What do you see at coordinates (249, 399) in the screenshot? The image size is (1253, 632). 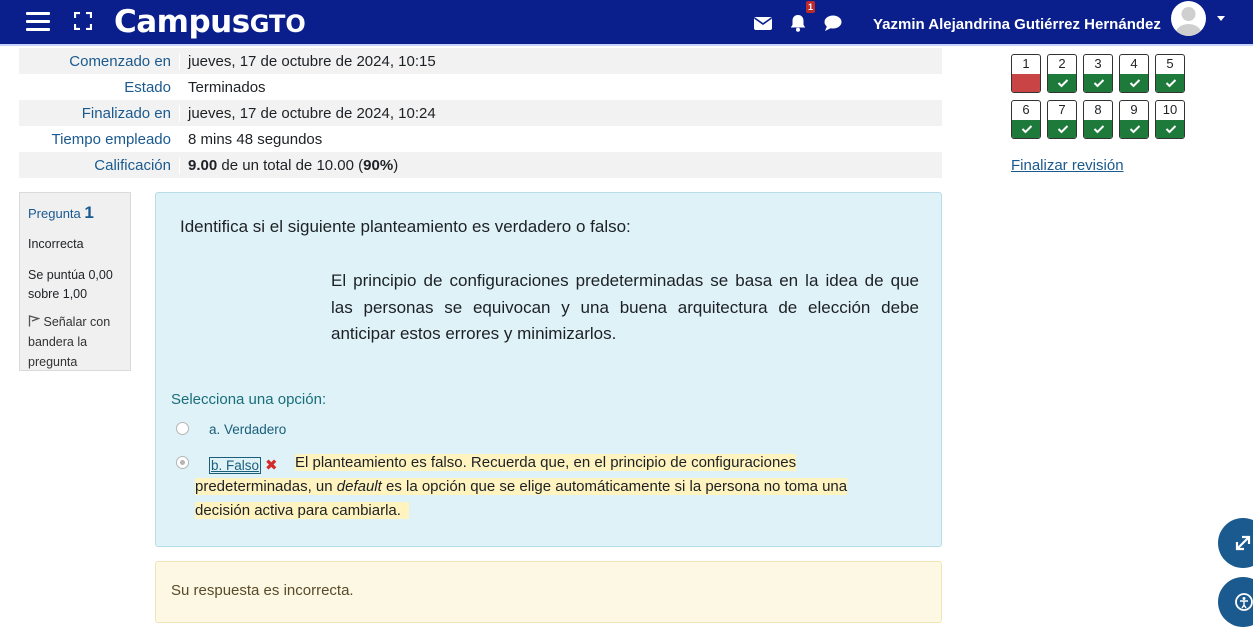 I see `answer-prompt: Selecciona una opción:` at bounding box center [249, 399].